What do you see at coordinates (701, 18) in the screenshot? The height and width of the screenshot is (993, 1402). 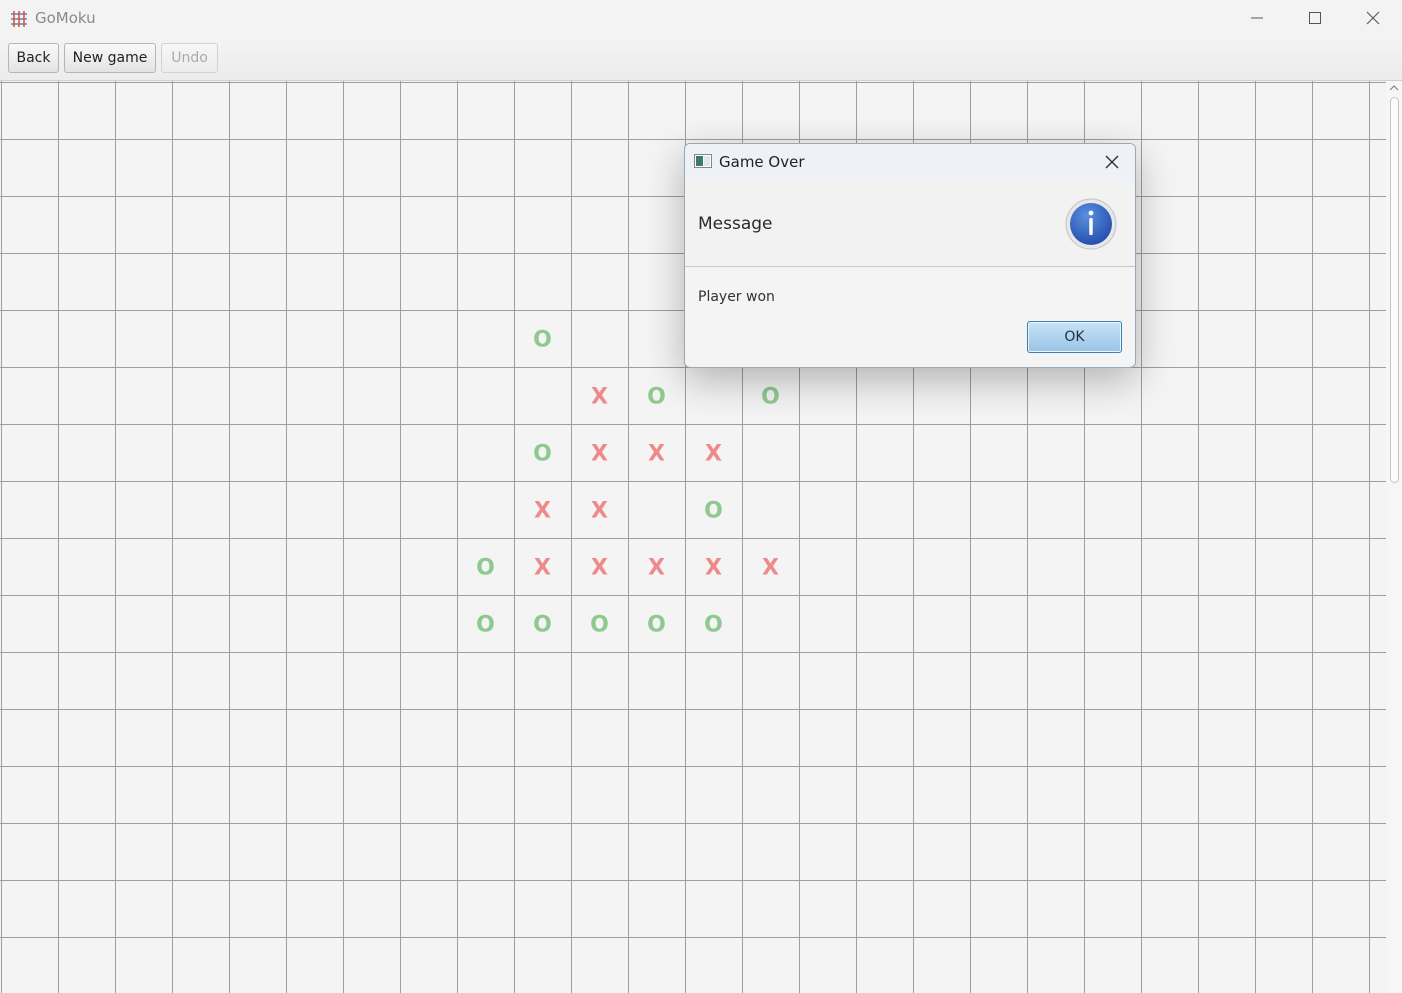 I see `title-bar: GoMoku` at bounding box center [701, 18].